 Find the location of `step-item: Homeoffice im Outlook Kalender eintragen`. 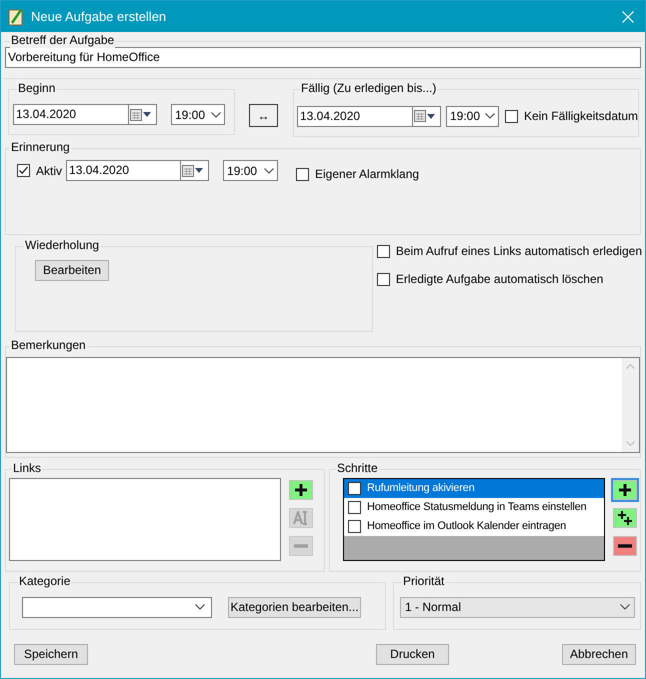

step-item: Homeoffice im Outlook Kalender eintragen is located at coordinates (474, 526).